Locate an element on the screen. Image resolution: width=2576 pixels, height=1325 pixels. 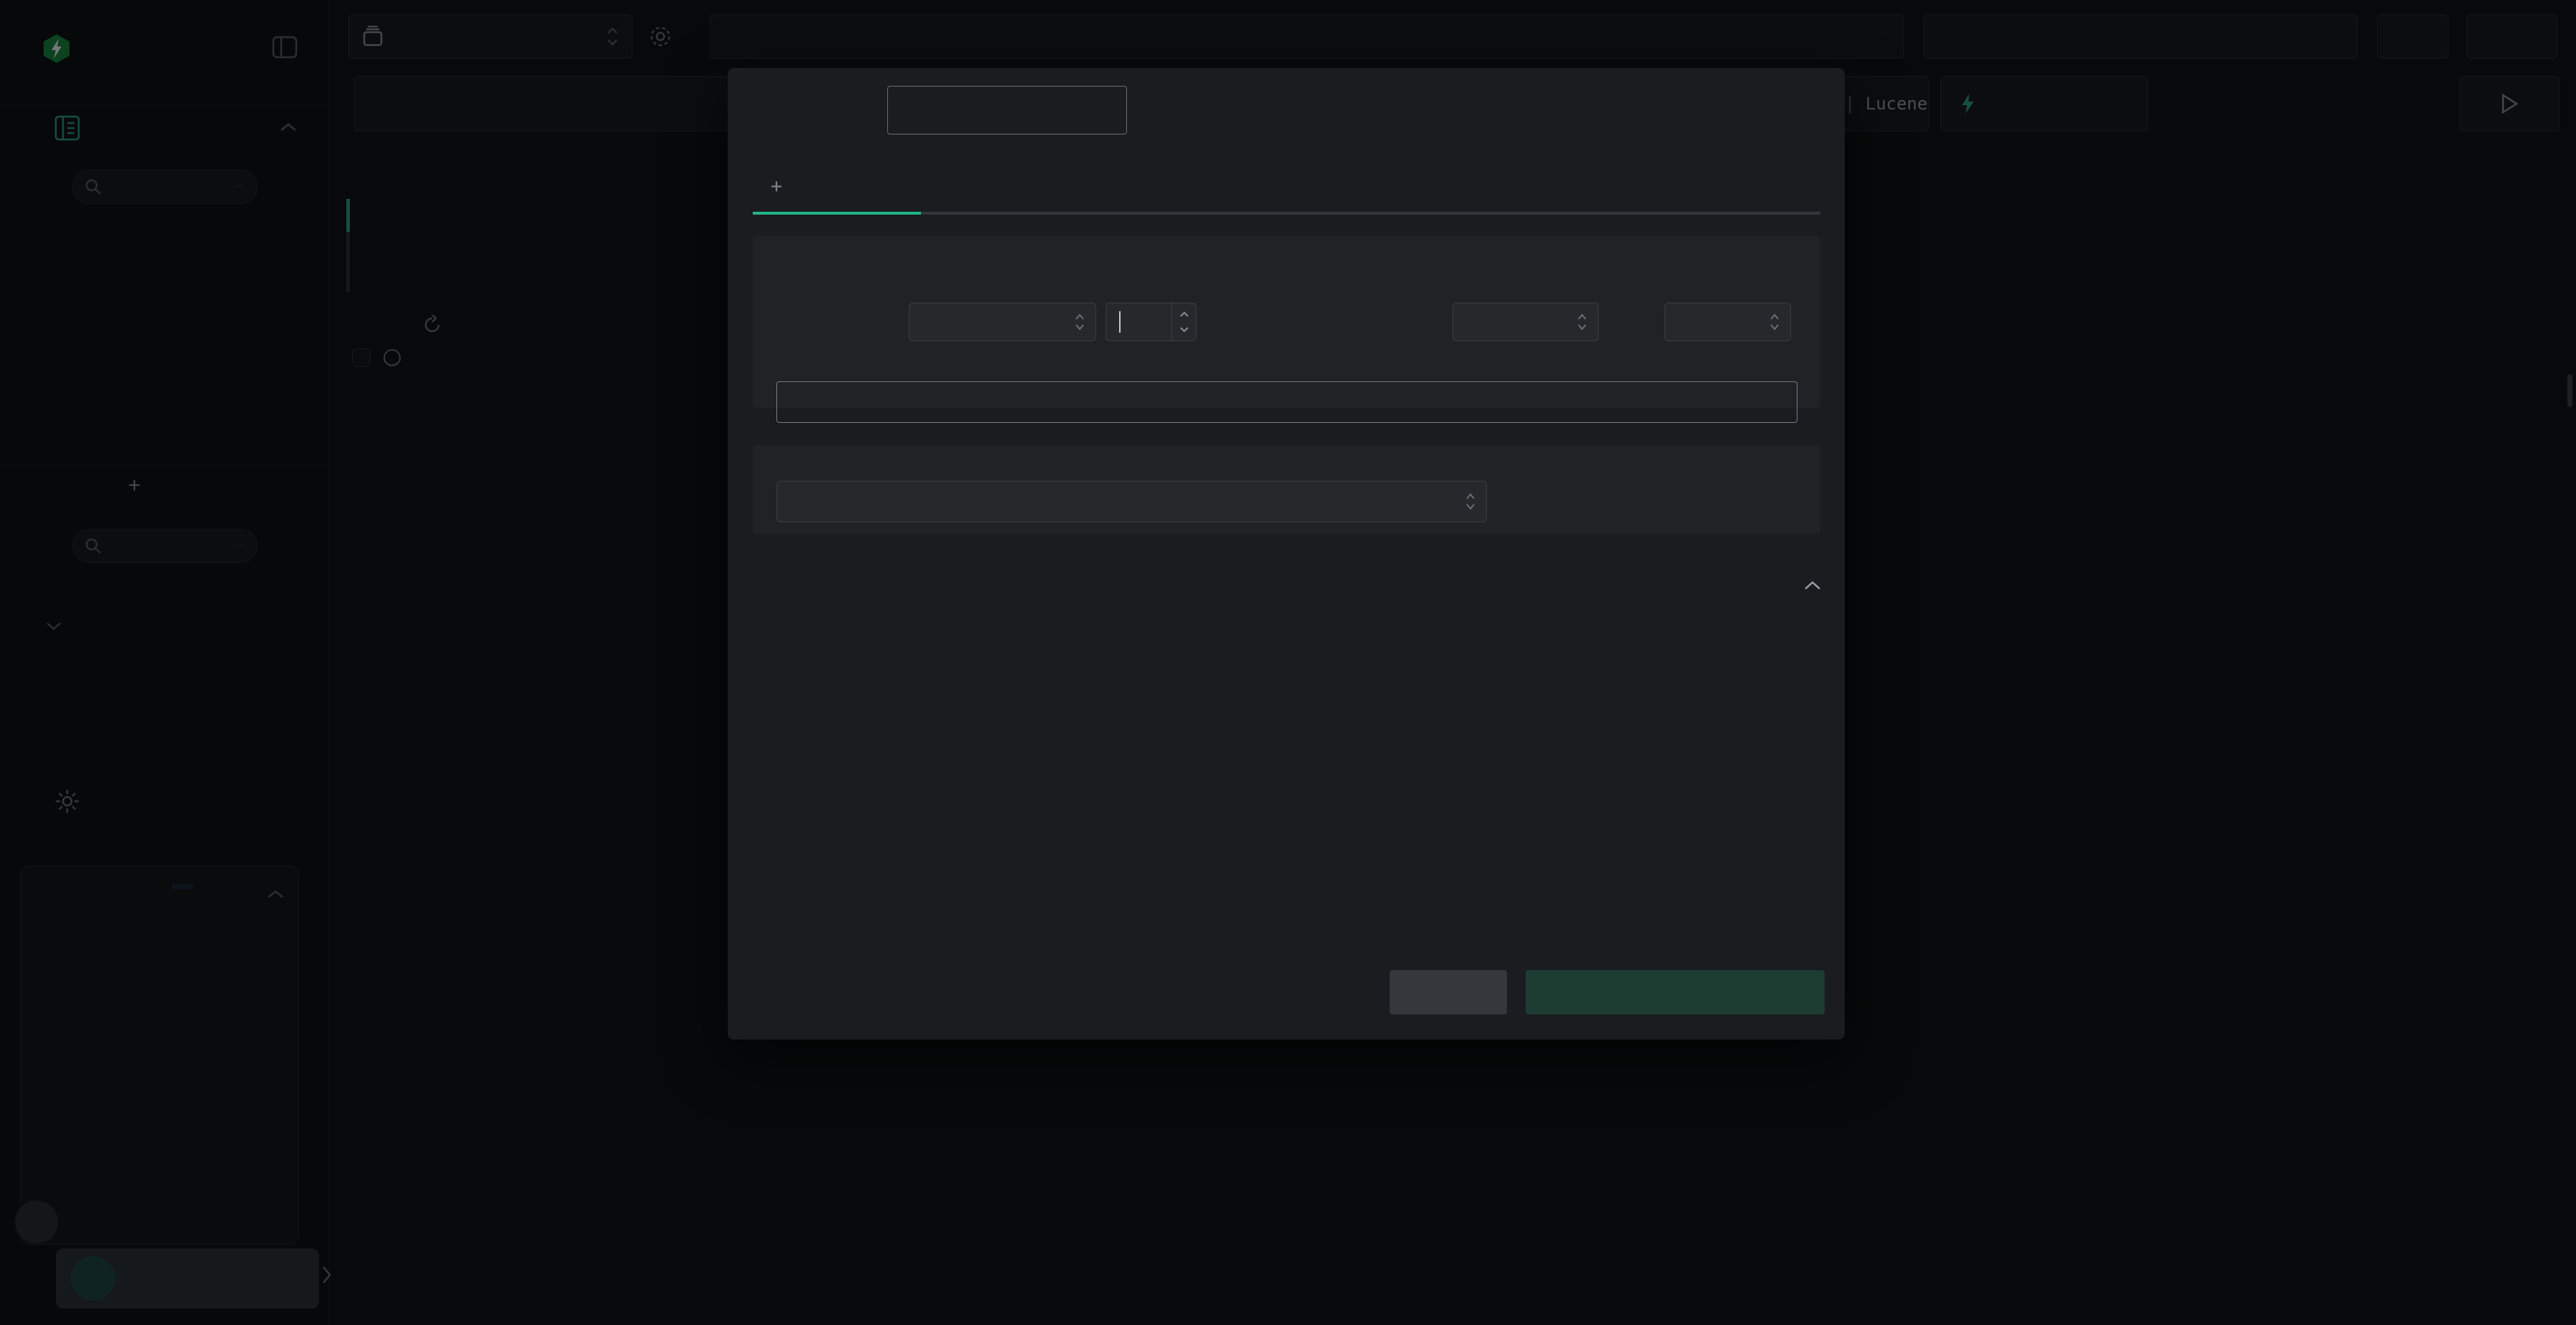
cancel-button is located at coordinates (1448, 992).